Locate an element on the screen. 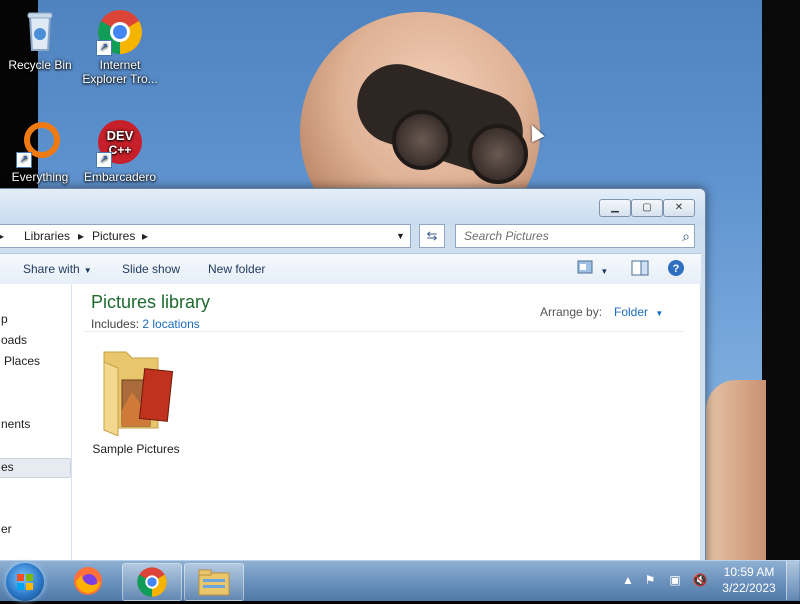  includes-line: Includes: 2 locations is located at coordinates (145, 324).